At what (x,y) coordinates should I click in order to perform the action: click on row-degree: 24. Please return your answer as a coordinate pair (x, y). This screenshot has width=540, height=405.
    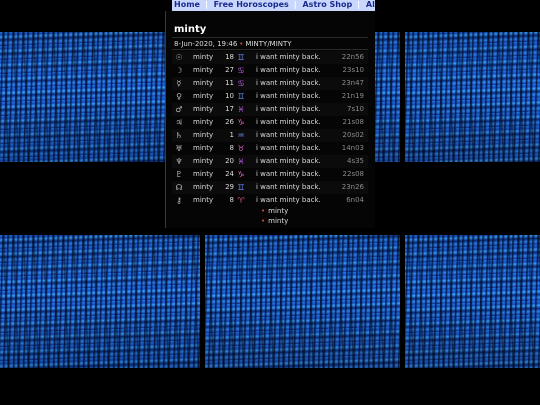
    Looking at the image, I should click on (229, 174).